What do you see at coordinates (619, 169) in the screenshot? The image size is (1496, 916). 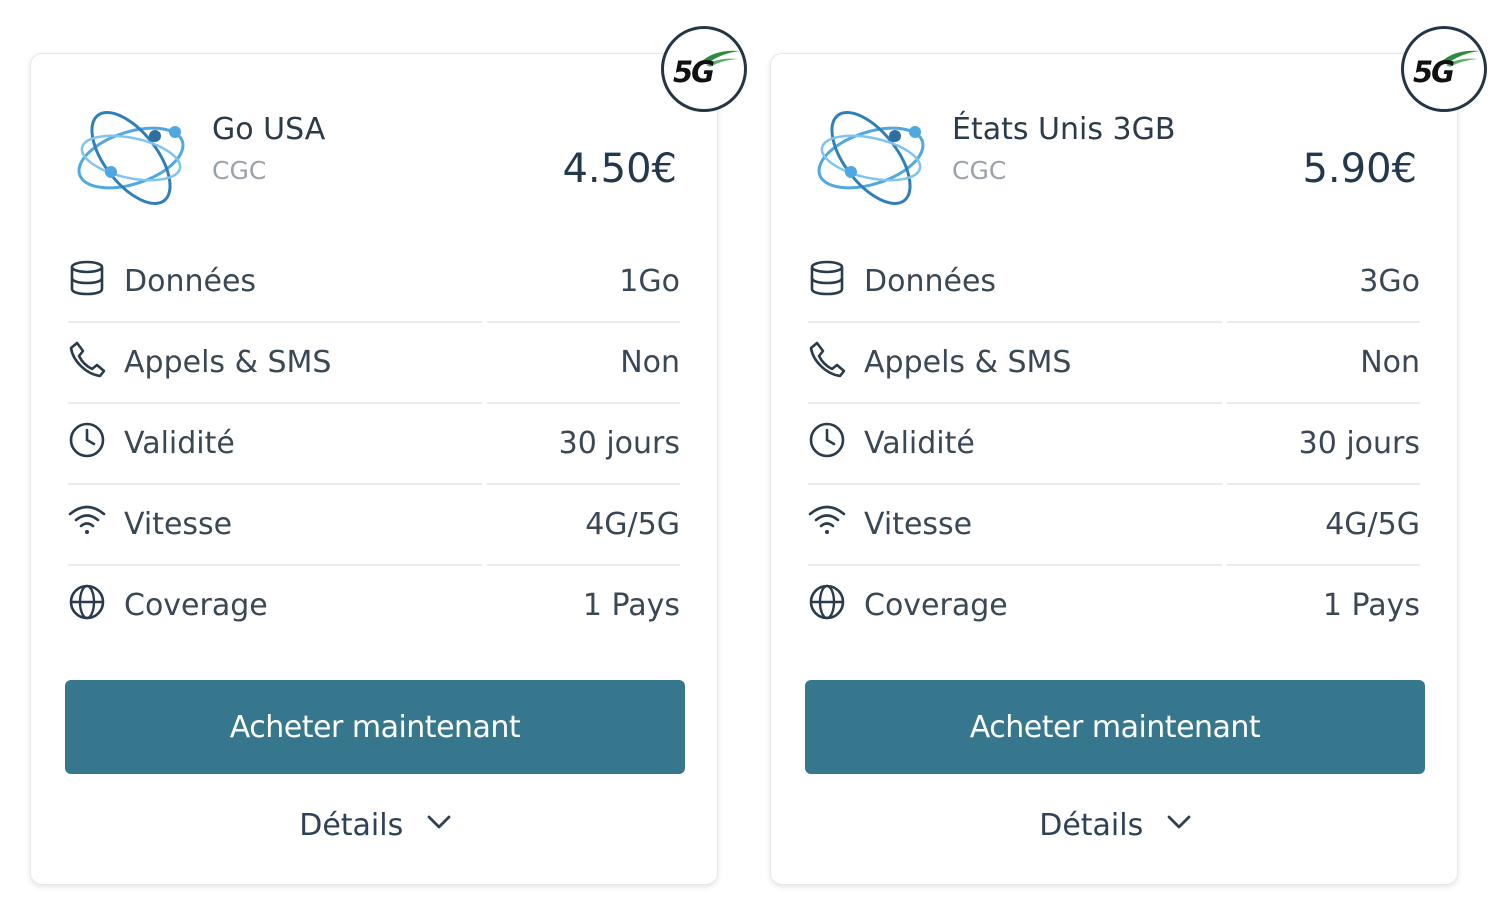 I see `plan-price: 4.50€` at bounding box center [619, 169].